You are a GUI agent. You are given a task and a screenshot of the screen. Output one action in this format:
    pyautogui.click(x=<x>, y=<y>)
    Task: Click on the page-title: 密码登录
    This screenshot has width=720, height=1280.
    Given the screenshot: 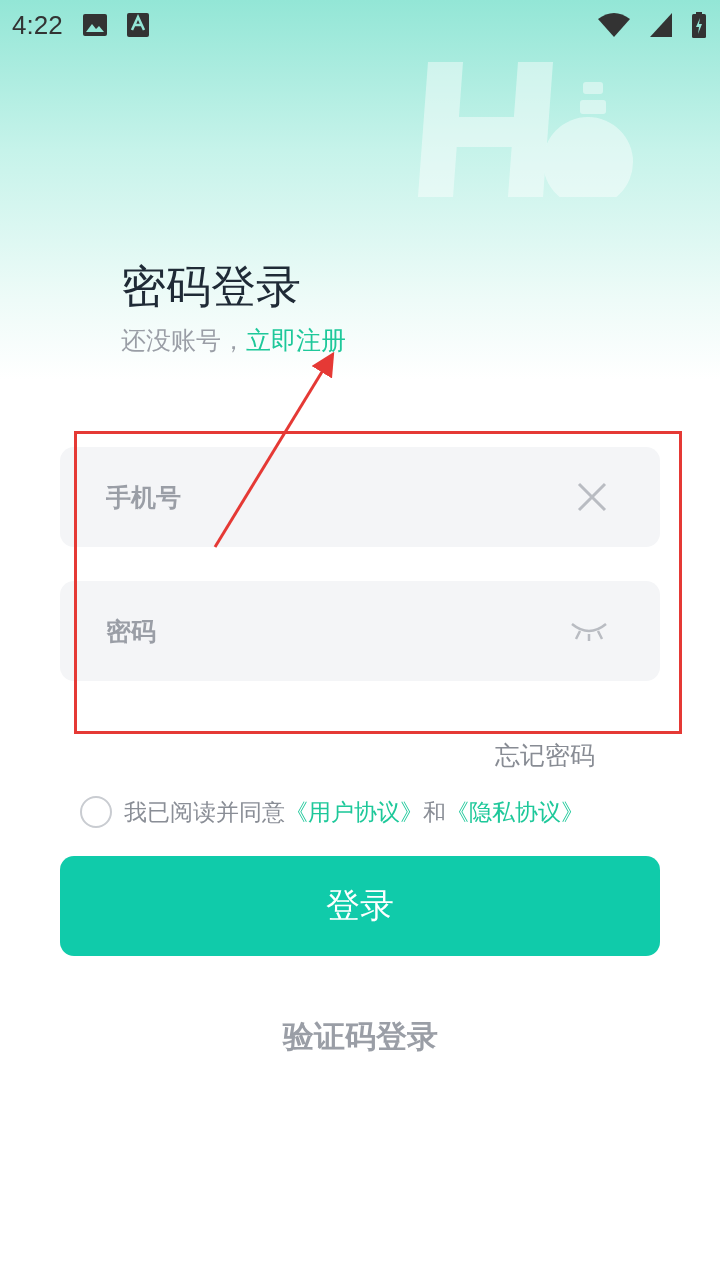 What is the action you would take?
    pyautogui.click(x=211, y=287)
    